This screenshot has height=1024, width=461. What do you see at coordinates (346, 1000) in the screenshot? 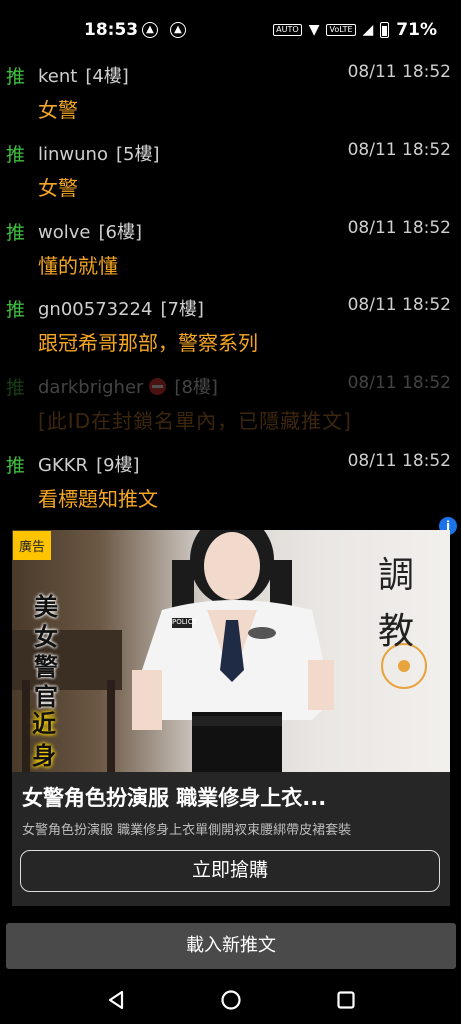
I see `recents-icon` at bounding box center [346, 1000].